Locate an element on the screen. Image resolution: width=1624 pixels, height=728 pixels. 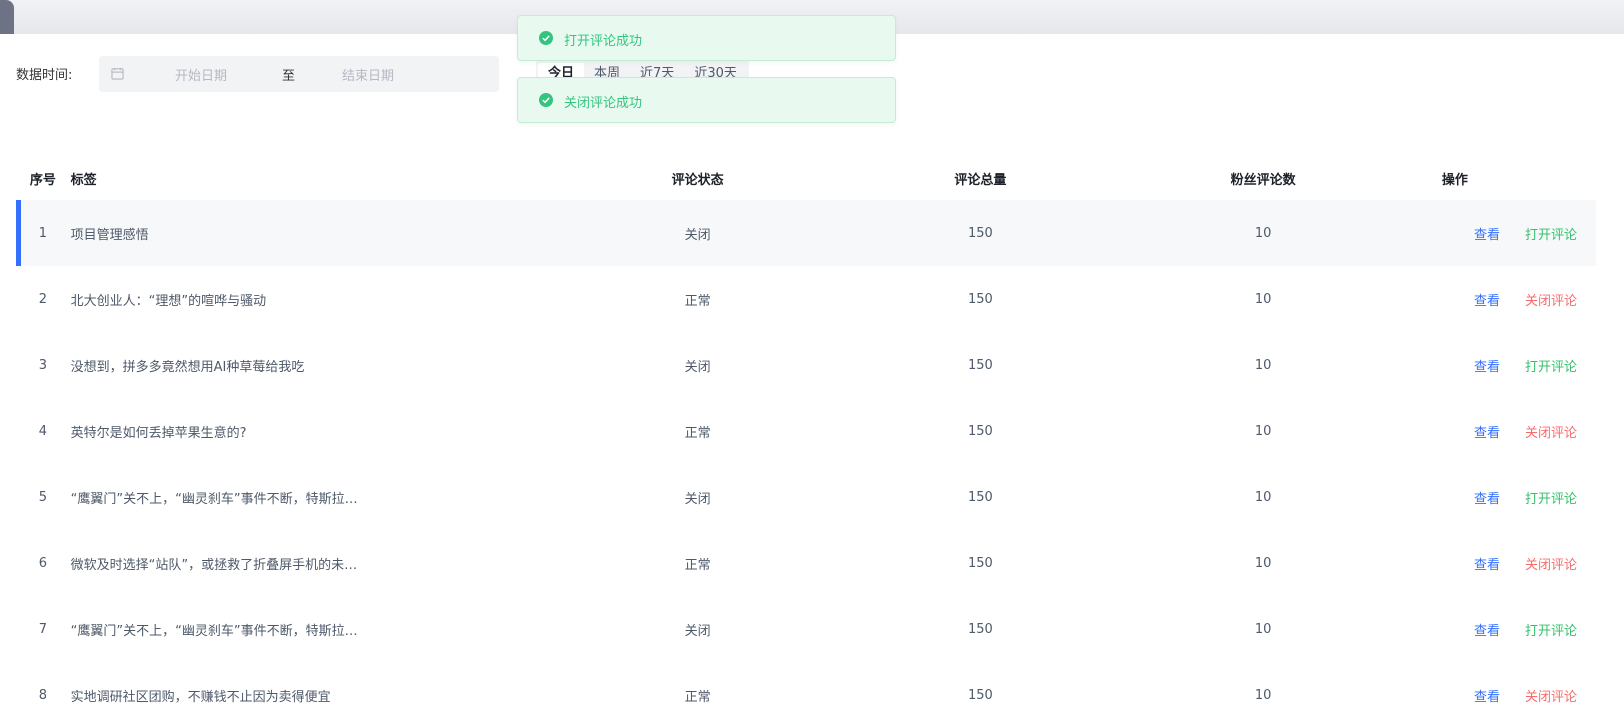
column-header-index: 序号 is located at coordinates (42, 180).